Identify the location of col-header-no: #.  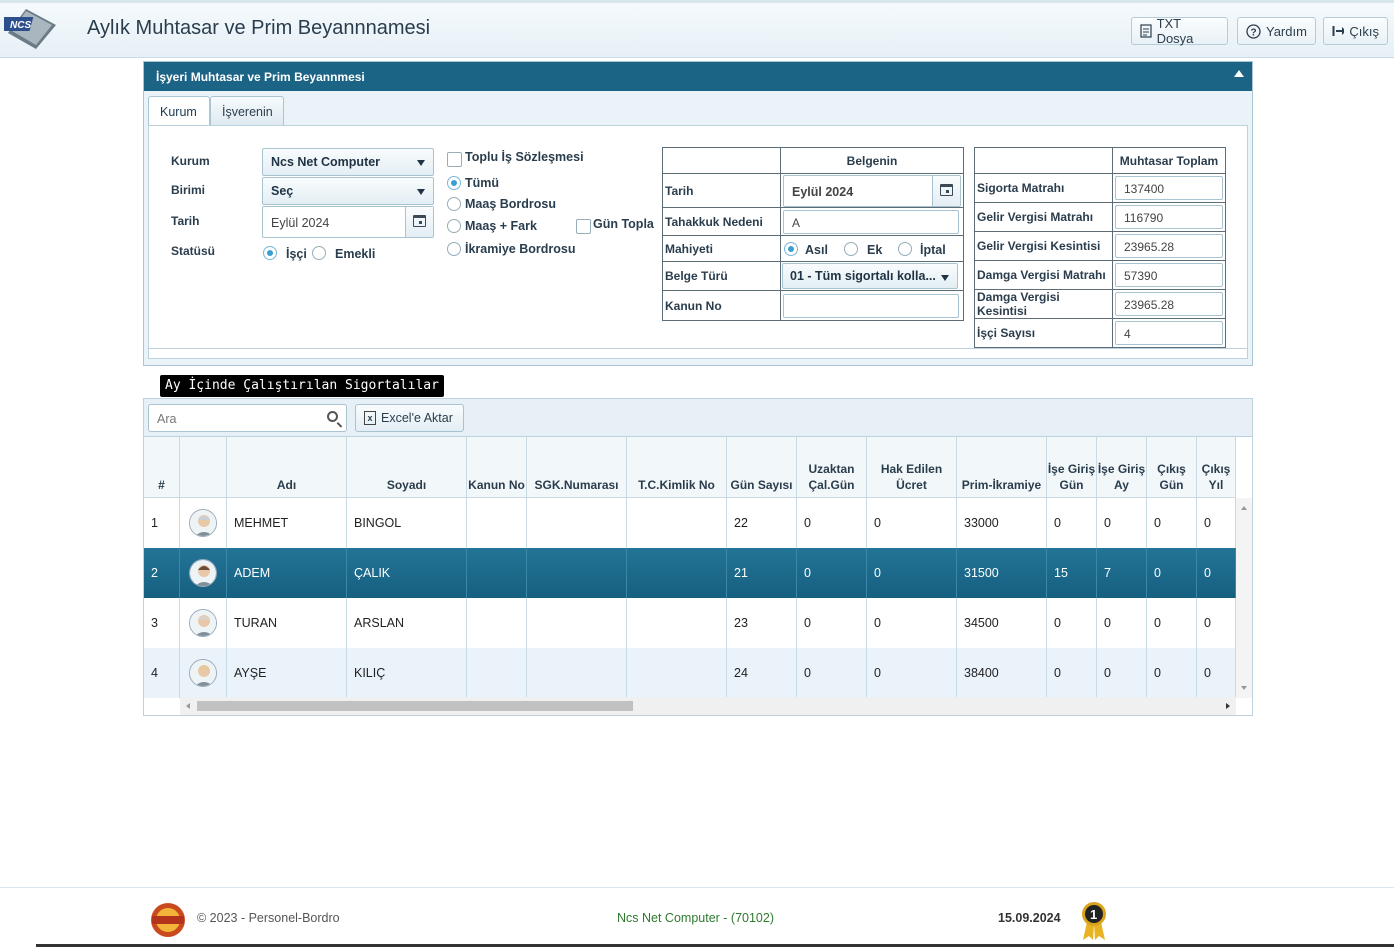
(162, 467).